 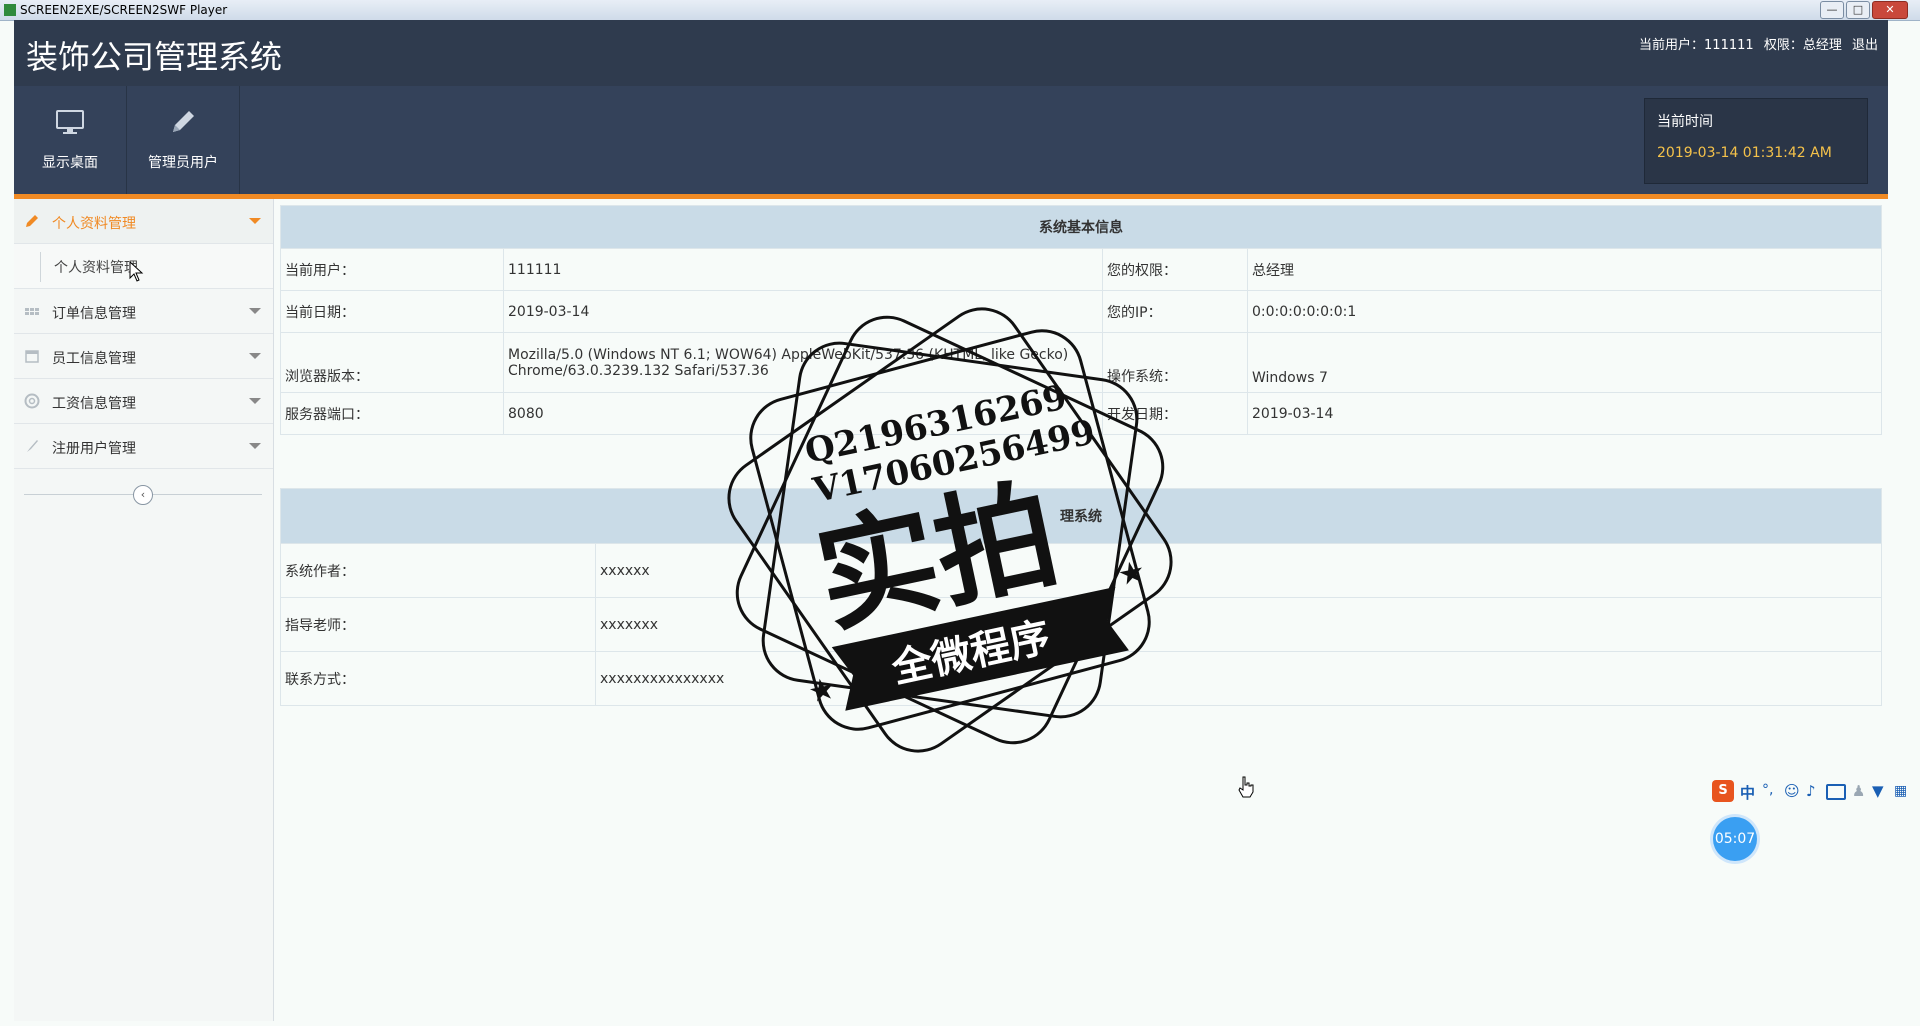 What do you see at coordinates (1081, 227) in the screenshot?
I see `system-info-heading: 系统基本信息` at bounding box center [1081, 227].